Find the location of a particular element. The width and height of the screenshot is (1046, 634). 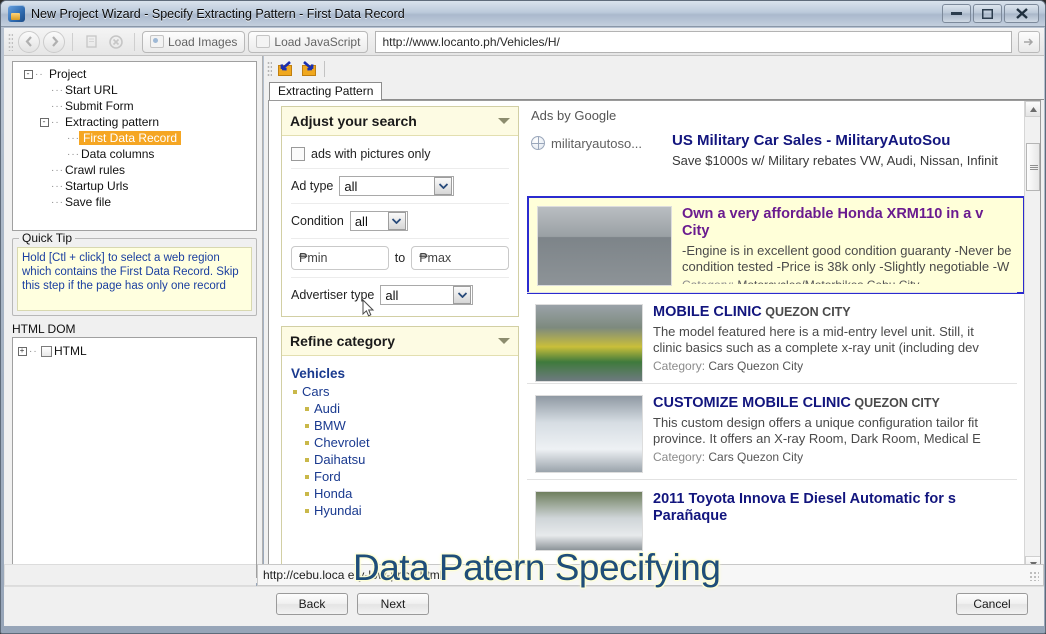

import-pattern-icon is located at coordinates (285, 69).